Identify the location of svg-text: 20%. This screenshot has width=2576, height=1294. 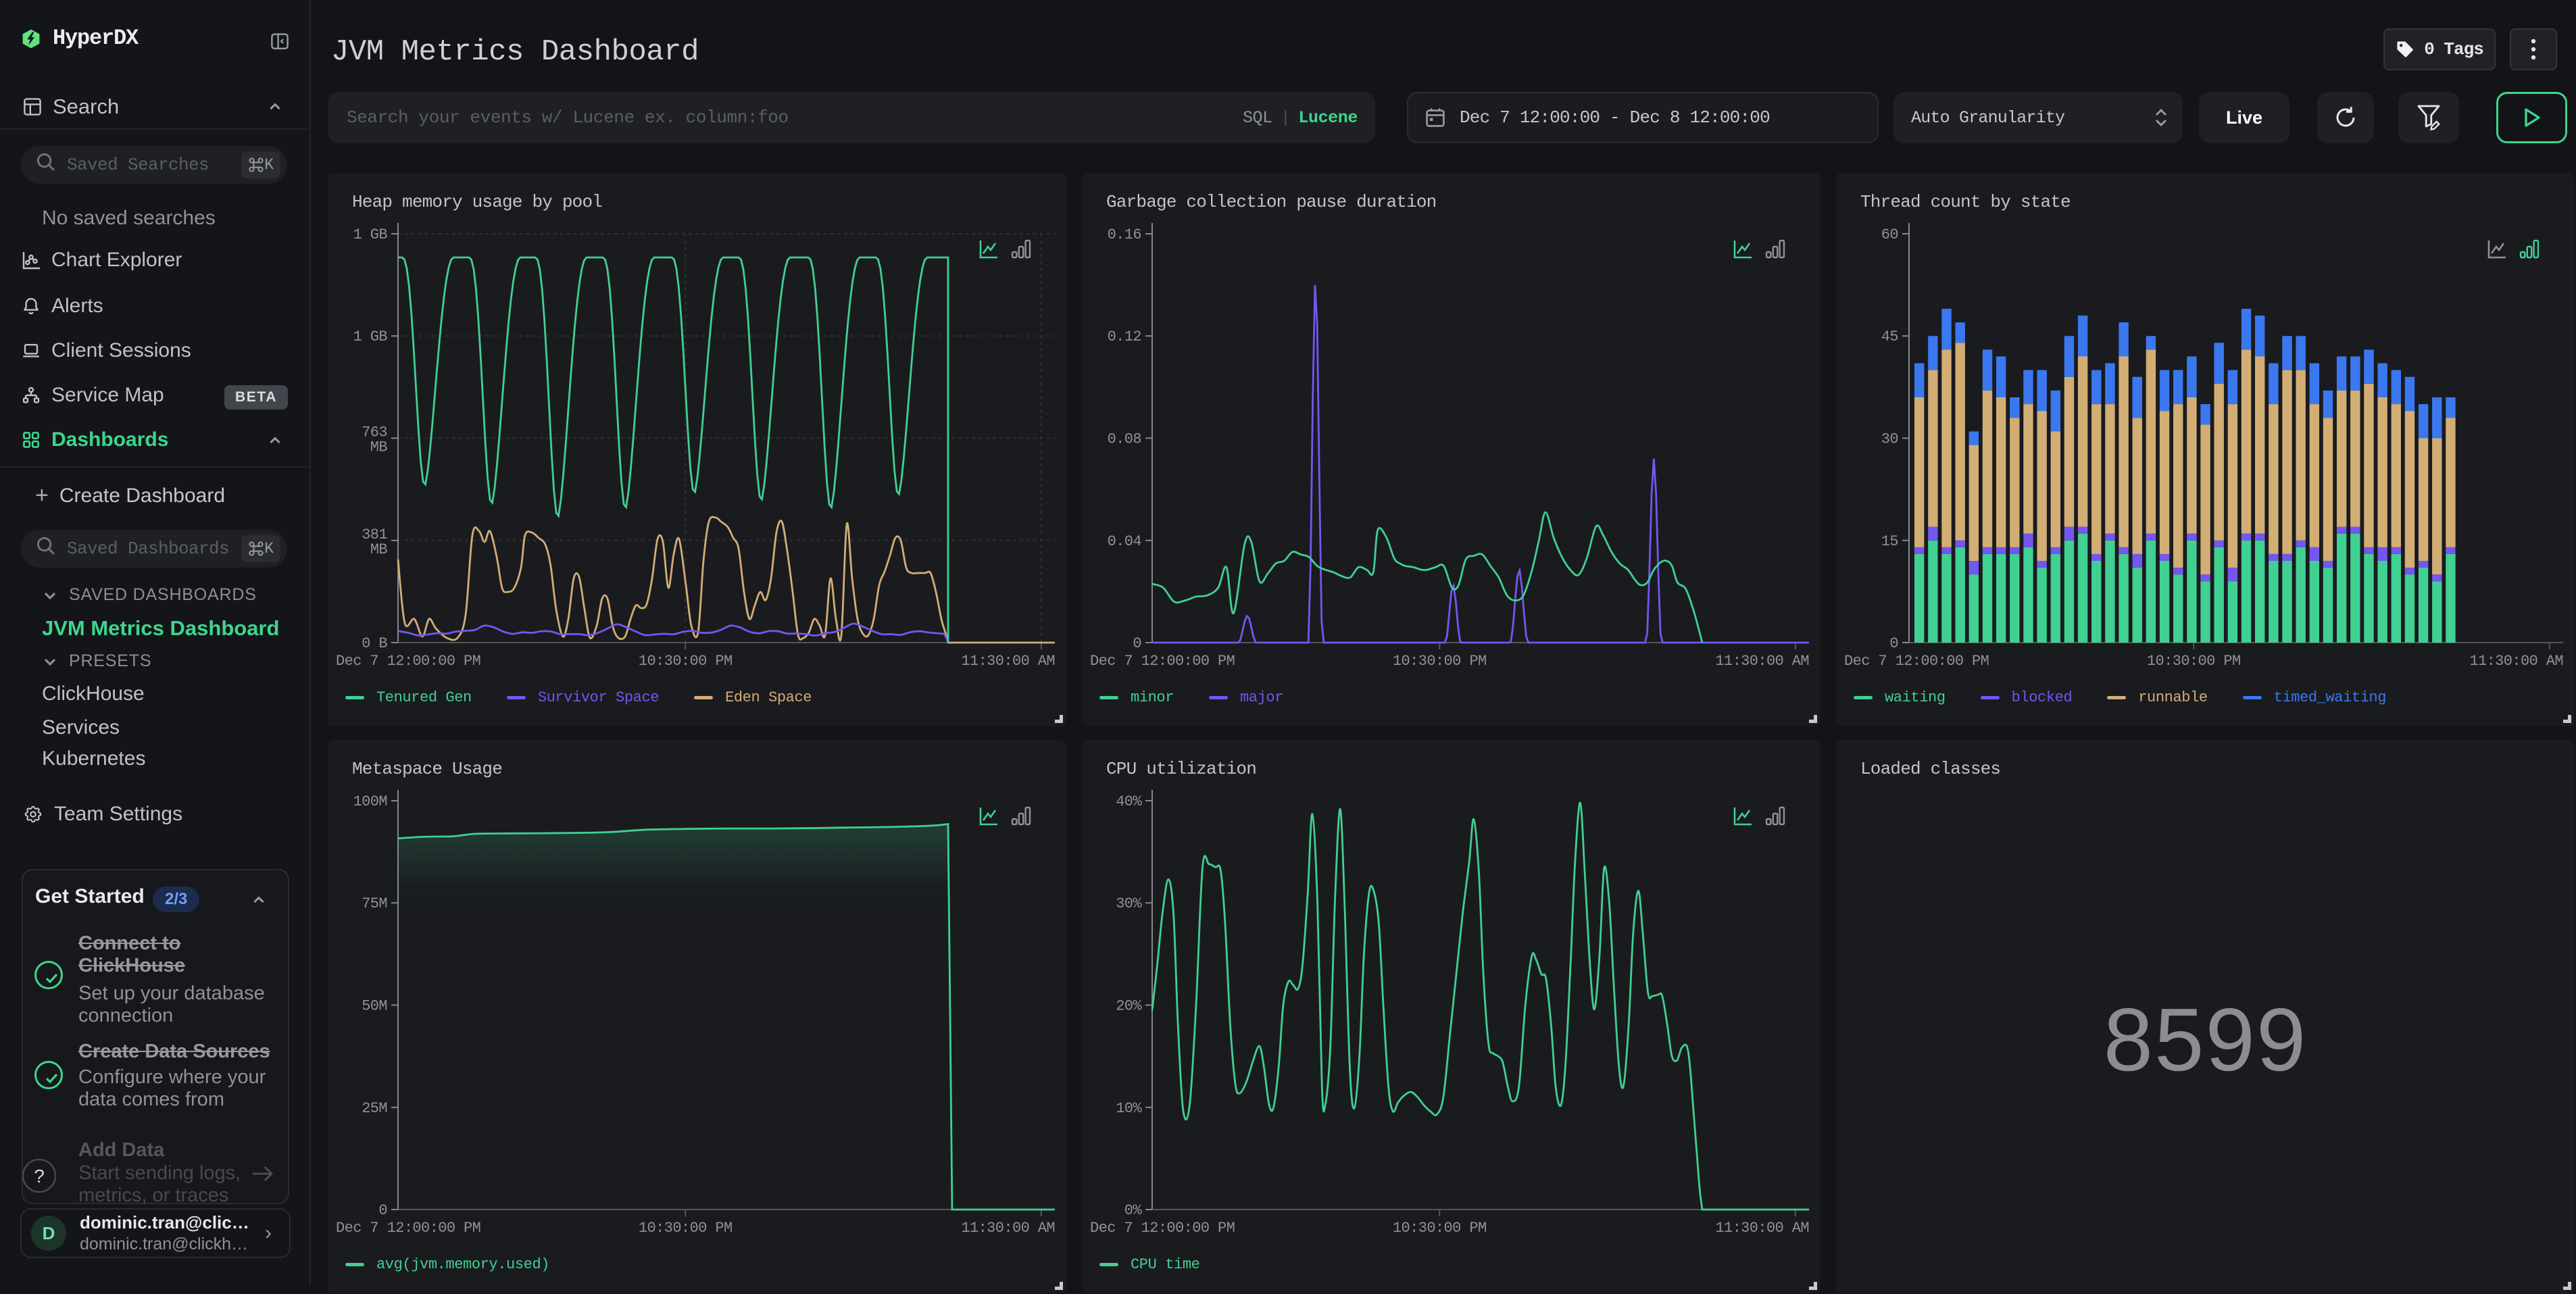
(1129, 1006).